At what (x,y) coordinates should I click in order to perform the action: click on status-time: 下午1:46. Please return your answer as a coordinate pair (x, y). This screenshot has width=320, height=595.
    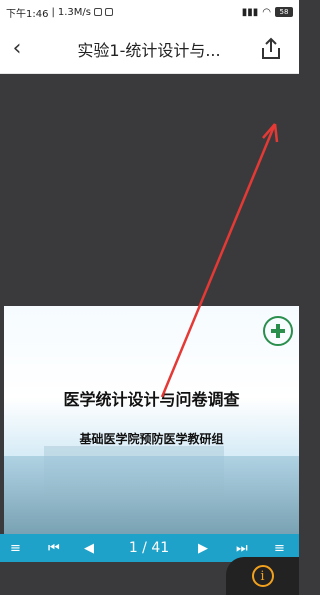
    Looking at the image, I should click on (27, 14).